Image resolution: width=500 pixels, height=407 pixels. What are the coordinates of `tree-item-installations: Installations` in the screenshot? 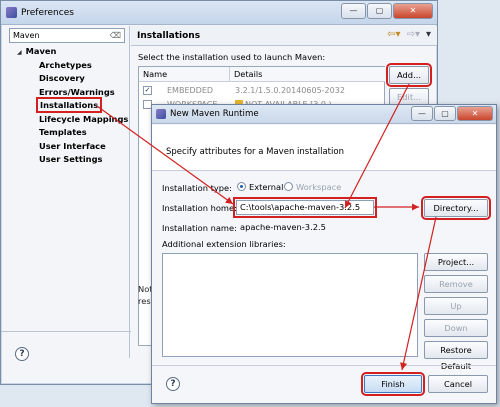 It's located at (74, 105).